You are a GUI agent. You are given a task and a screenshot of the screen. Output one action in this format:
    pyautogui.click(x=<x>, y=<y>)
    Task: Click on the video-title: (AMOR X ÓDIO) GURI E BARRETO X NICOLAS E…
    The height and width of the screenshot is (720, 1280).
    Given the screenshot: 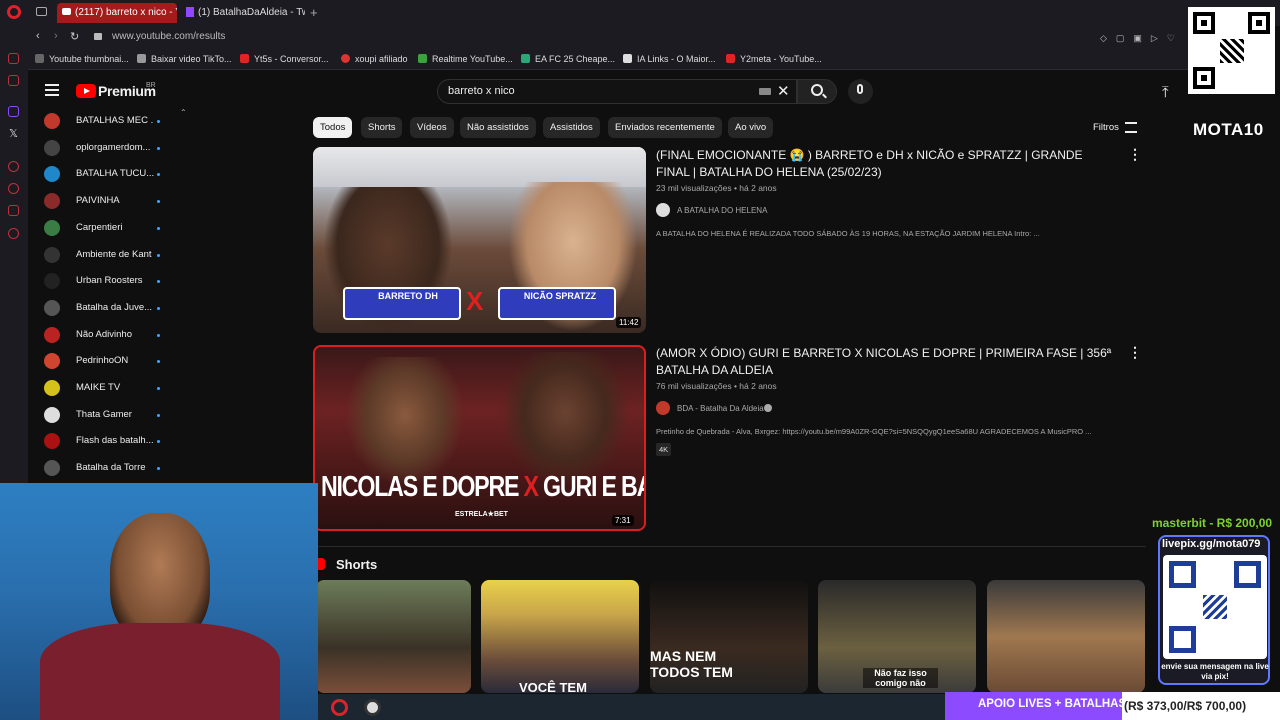 What is the action you would take?
    pyautogui.click(x=886, y=362)
    